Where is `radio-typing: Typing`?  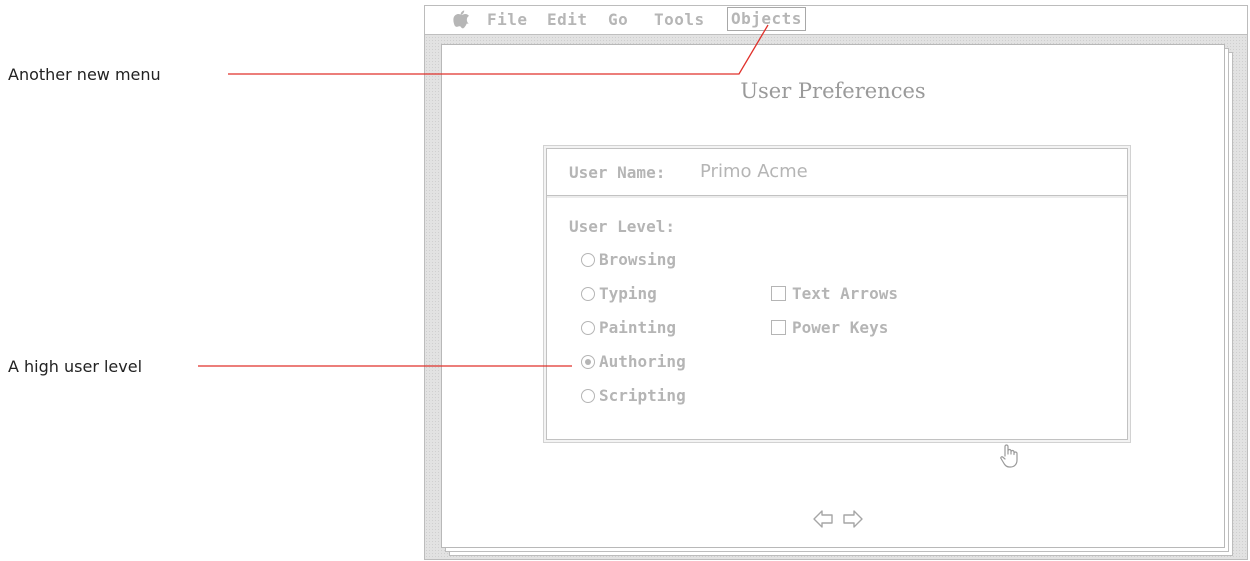 radio-typing: Typing is located at coordinates (619, 293).